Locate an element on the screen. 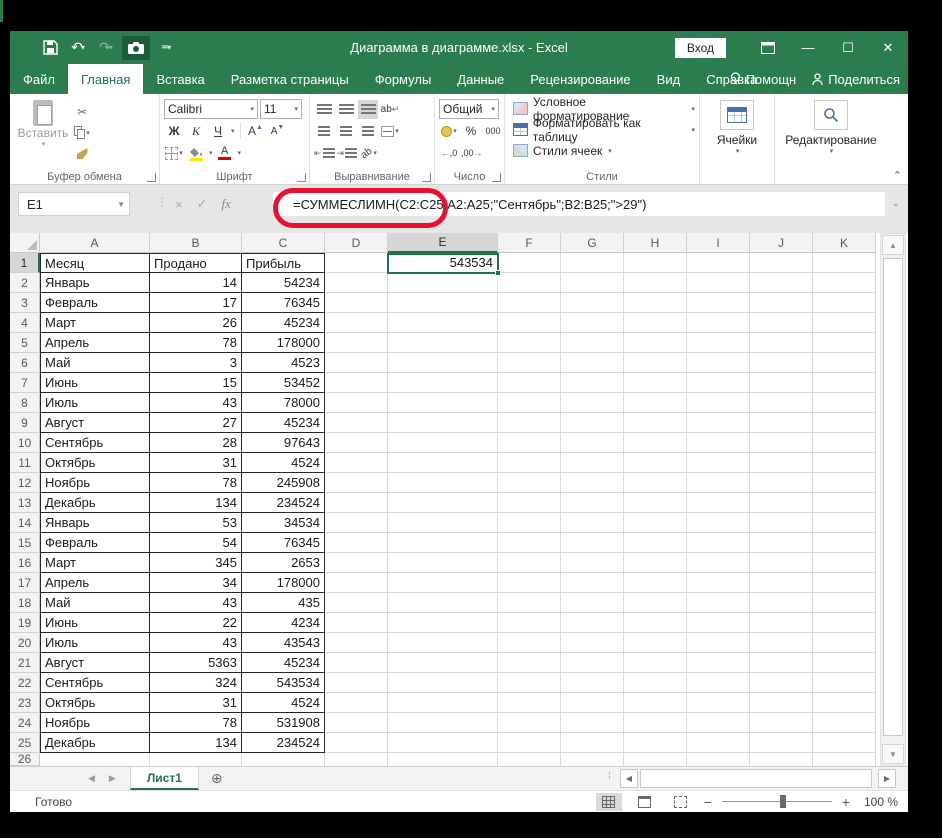 The height and width of the screenshot is (838, 942). select-all-button is located at coordinates (25, 243).